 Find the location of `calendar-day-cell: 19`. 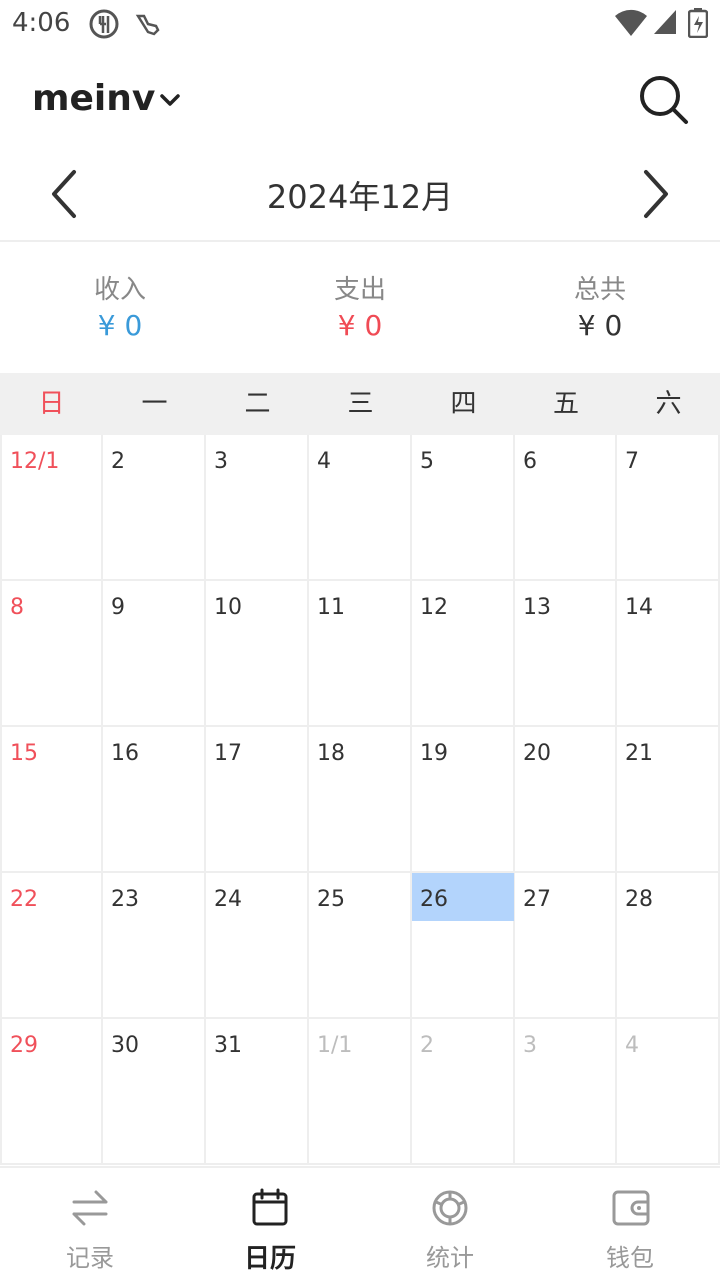

calendar-day-cell: 19 is located at coordinates (463, 800).